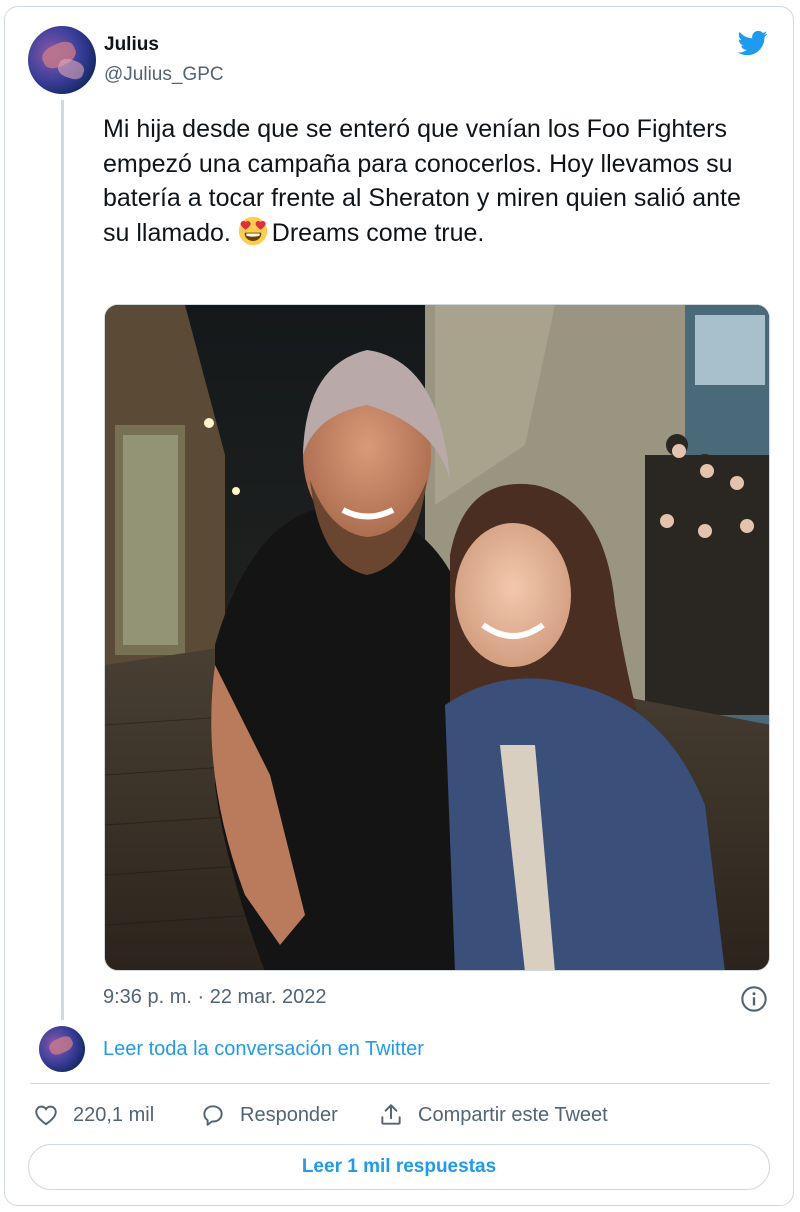 Image resolution: width=800 pixels, height=1212 pixels. Describe the element at coordinates (164, 75) in the screenshot. I see `author-handle: @Julius_GPC` at that location.